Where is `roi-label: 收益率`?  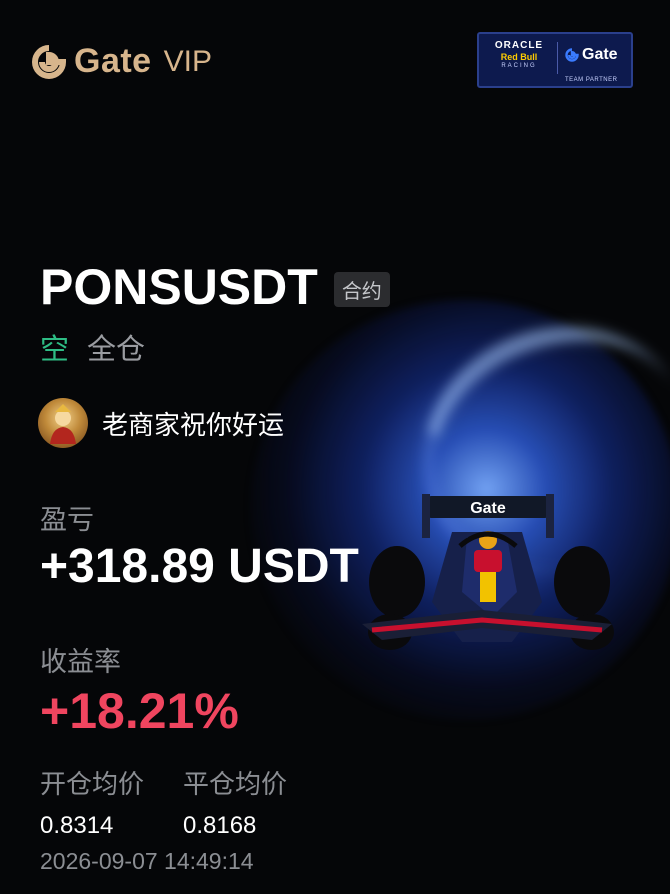
roi-label: 收益率 is located at coordinates (80, 662).